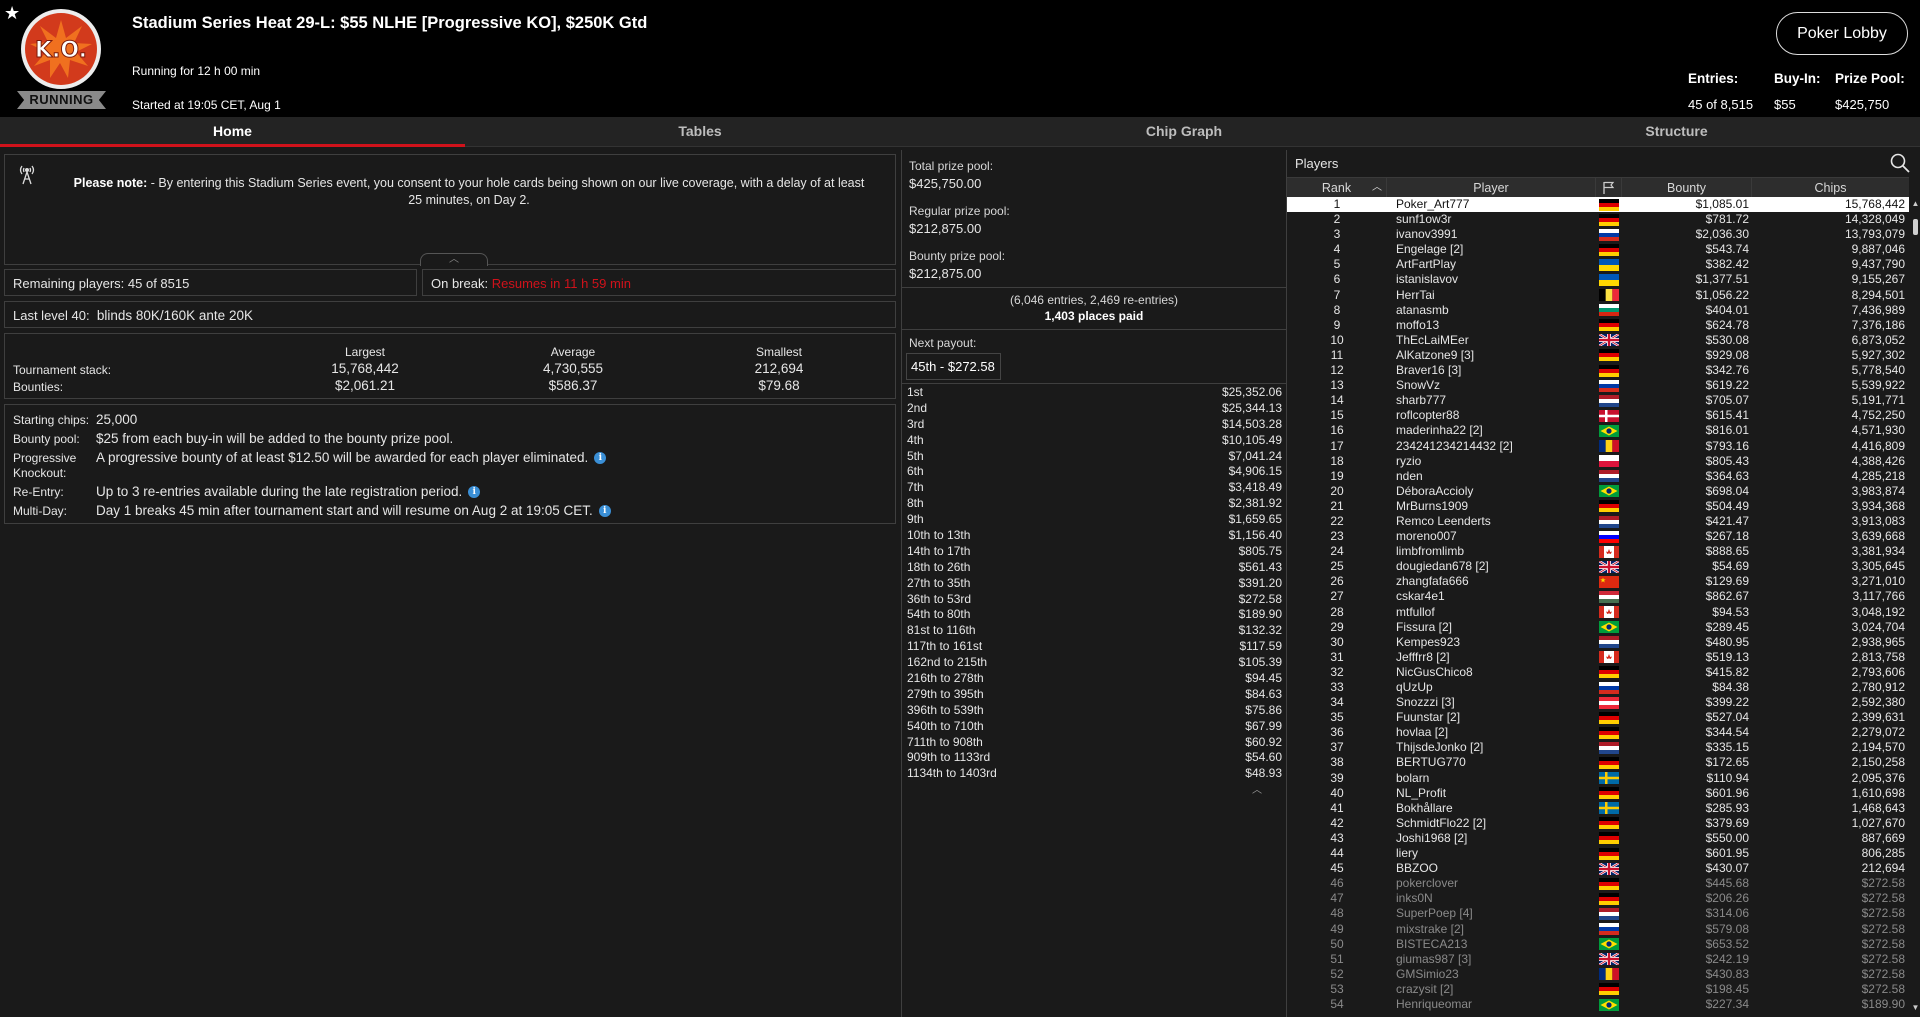 This screenshot has height=1017, width=1920. I want to click on table-row: 25 dougiedan678 [2] $54.69 3,305,645, so click(1598, 566).